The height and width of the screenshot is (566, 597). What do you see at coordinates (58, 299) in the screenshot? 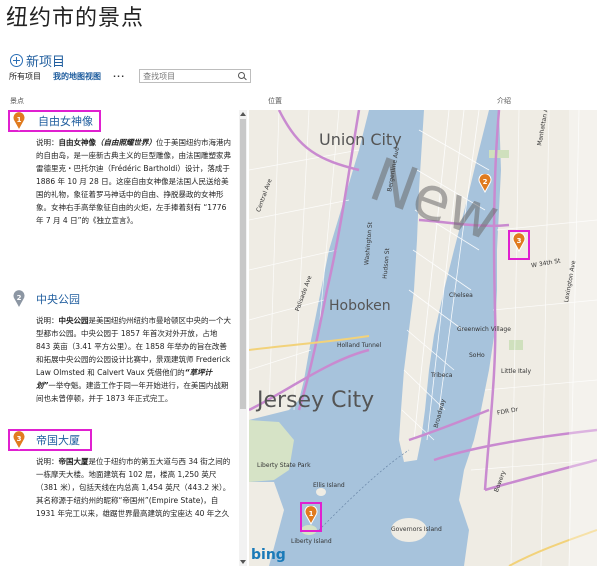
I see `item-title-link: 中央公园` at bounding box center [58, 299].